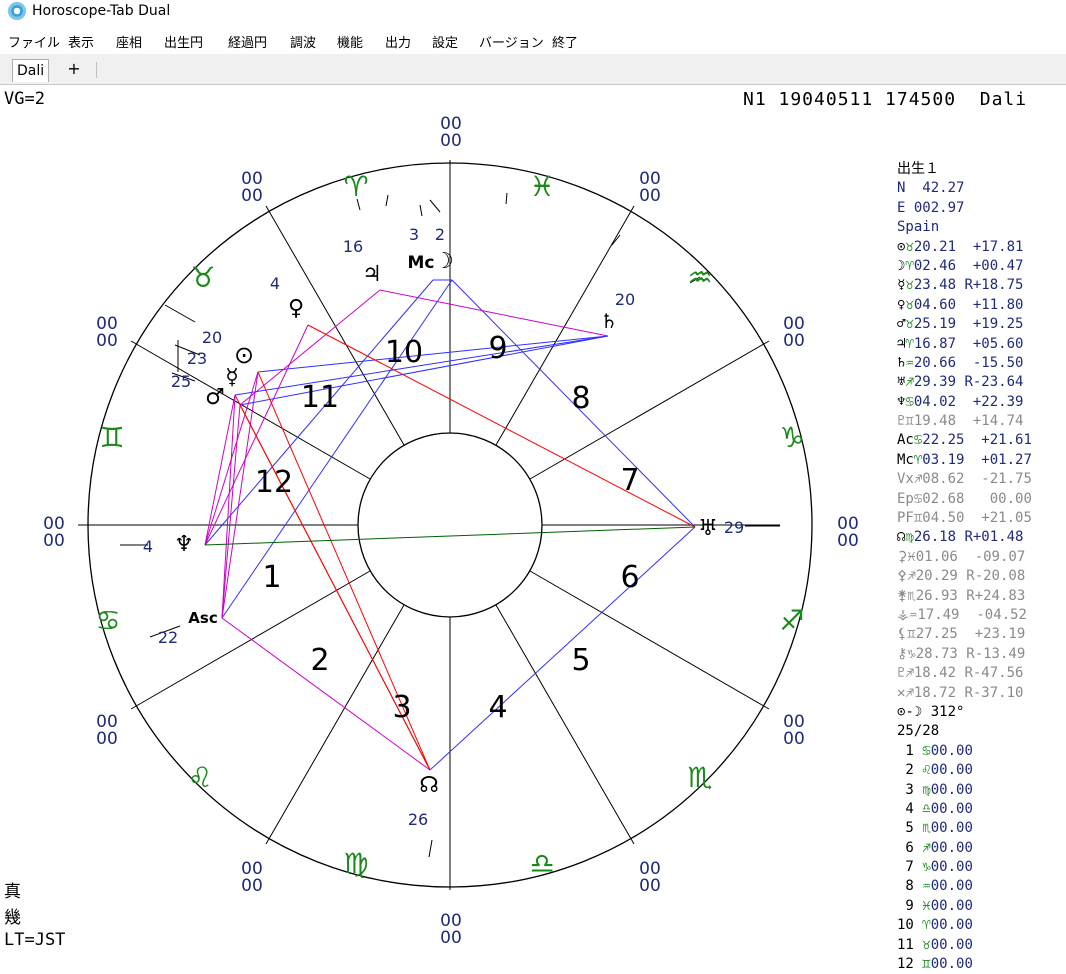 Image resolution: width=1066 pixels, height=974 pixels. I want to click on planet-position: 08.62 -21.75, so click(977, 479).